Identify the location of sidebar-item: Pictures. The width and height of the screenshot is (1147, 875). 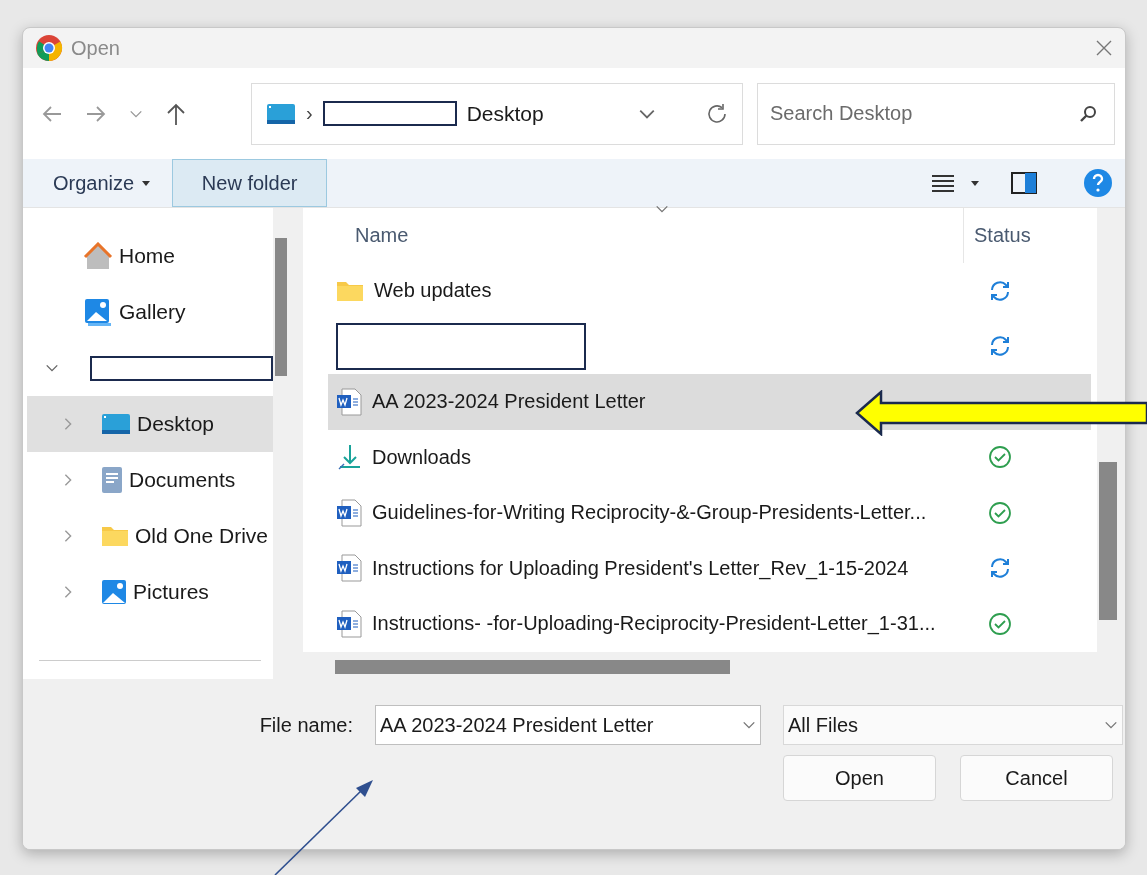
(150, 592).